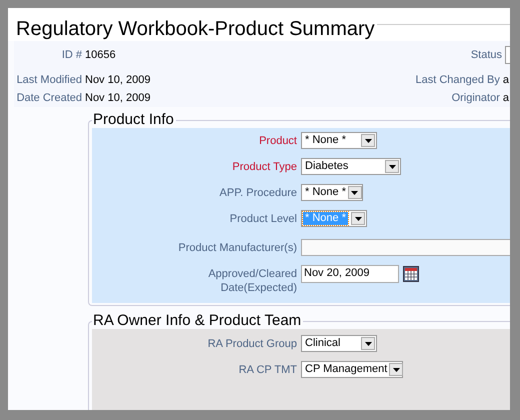 This screenshot has width=520, height=420. I want to click on field-label: Originator, so click(476, 98).